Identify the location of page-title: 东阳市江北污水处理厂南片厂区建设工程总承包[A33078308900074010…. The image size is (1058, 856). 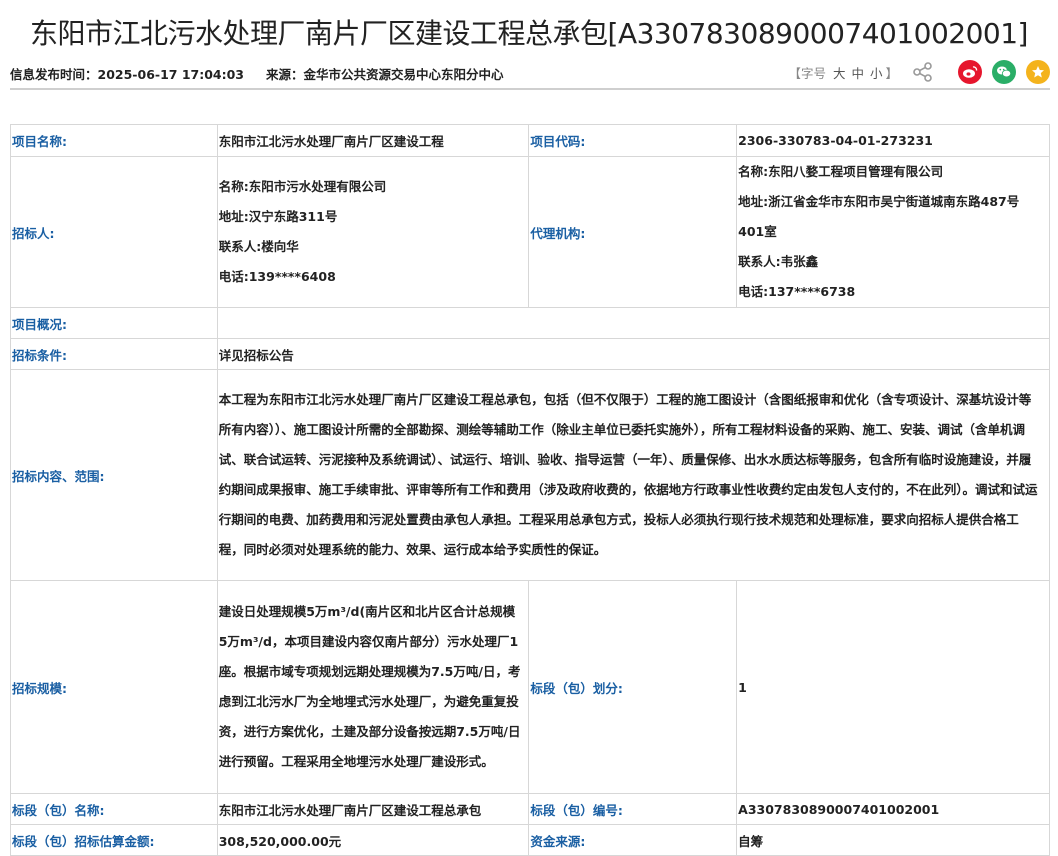
(529, 33).